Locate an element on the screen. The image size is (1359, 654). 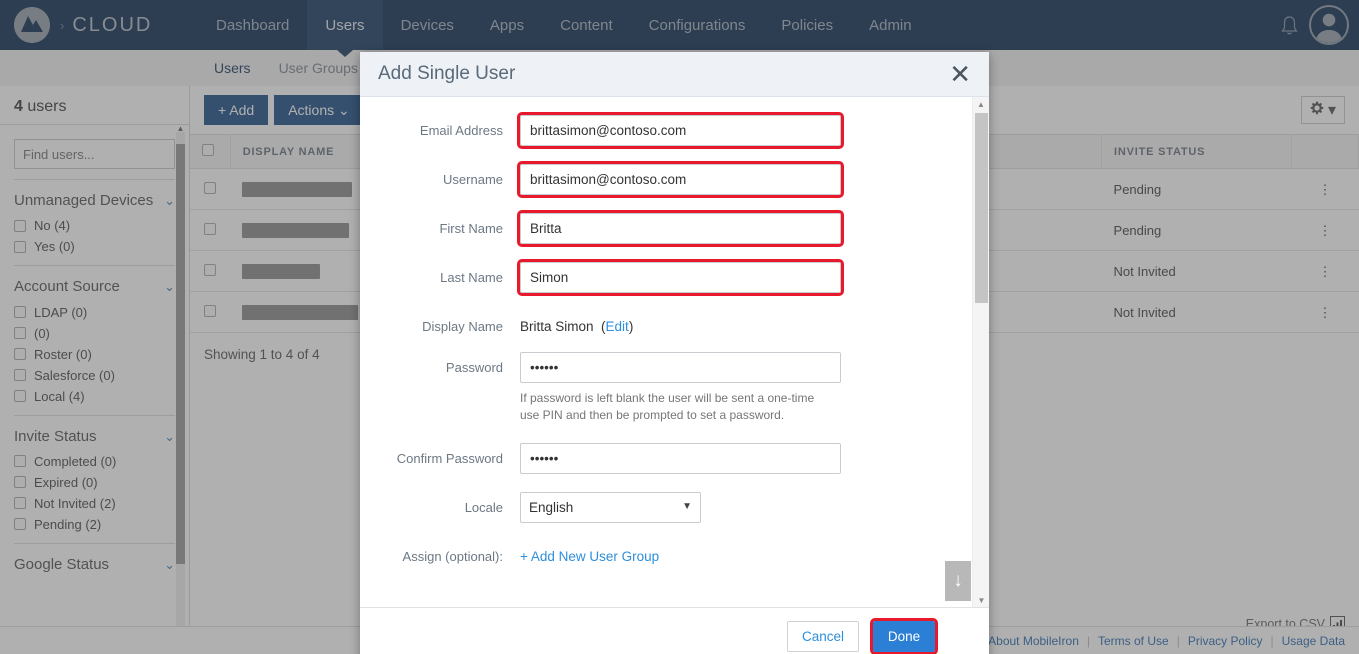
label-locale: Locale is located at coordinates (483, 507).